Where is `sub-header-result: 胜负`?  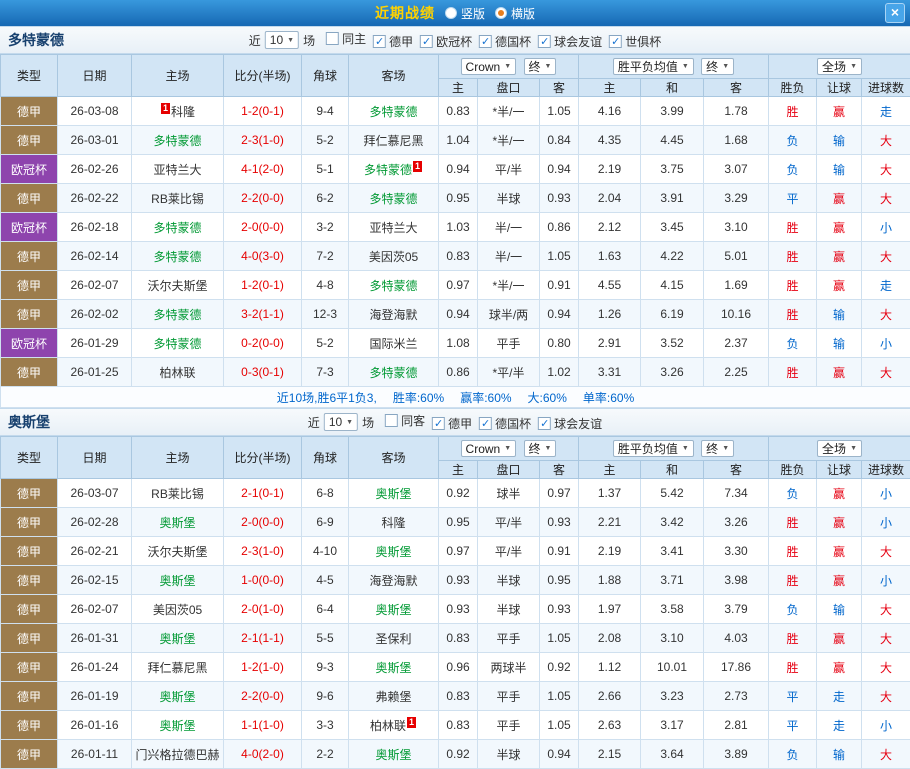 sub-header-result: 胜负 is located at coordinates (793, 88).